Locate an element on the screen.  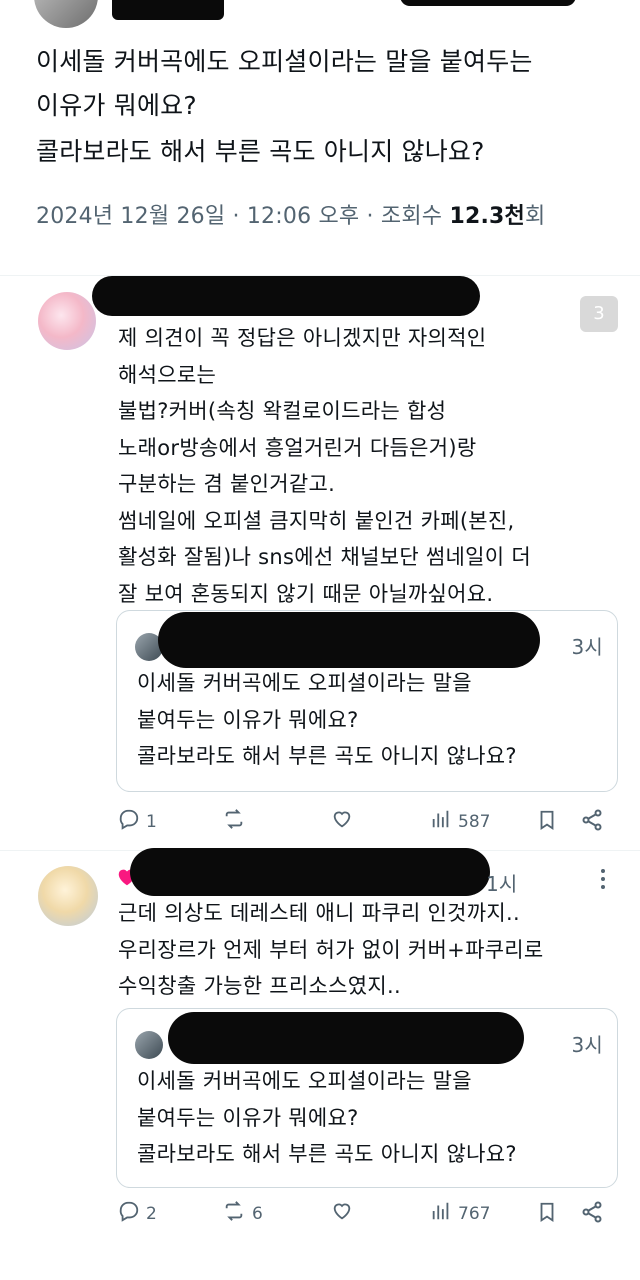
reply-button: 2 is located at coordinates (137, 1213).